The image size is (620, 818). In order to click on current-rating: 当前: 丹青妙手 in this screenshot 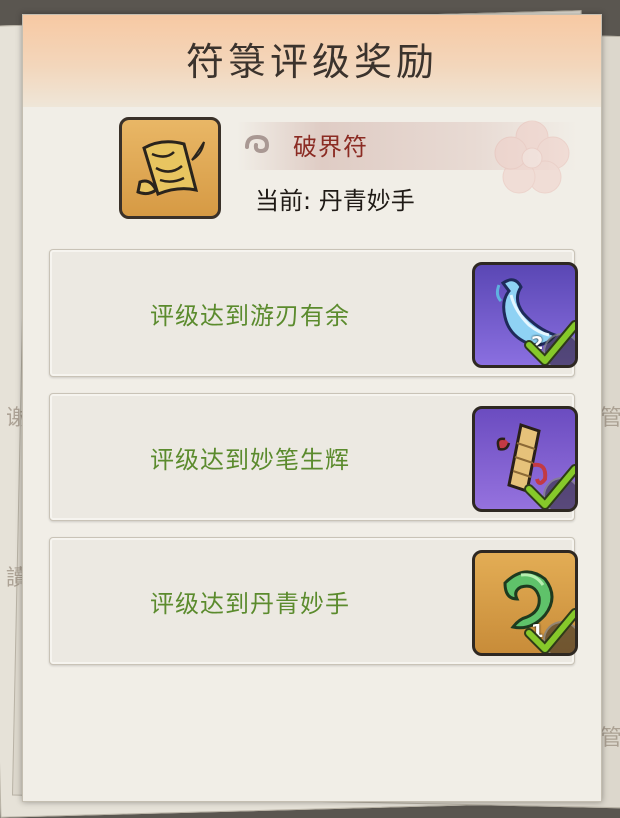, I will do `click(335, 198)`.